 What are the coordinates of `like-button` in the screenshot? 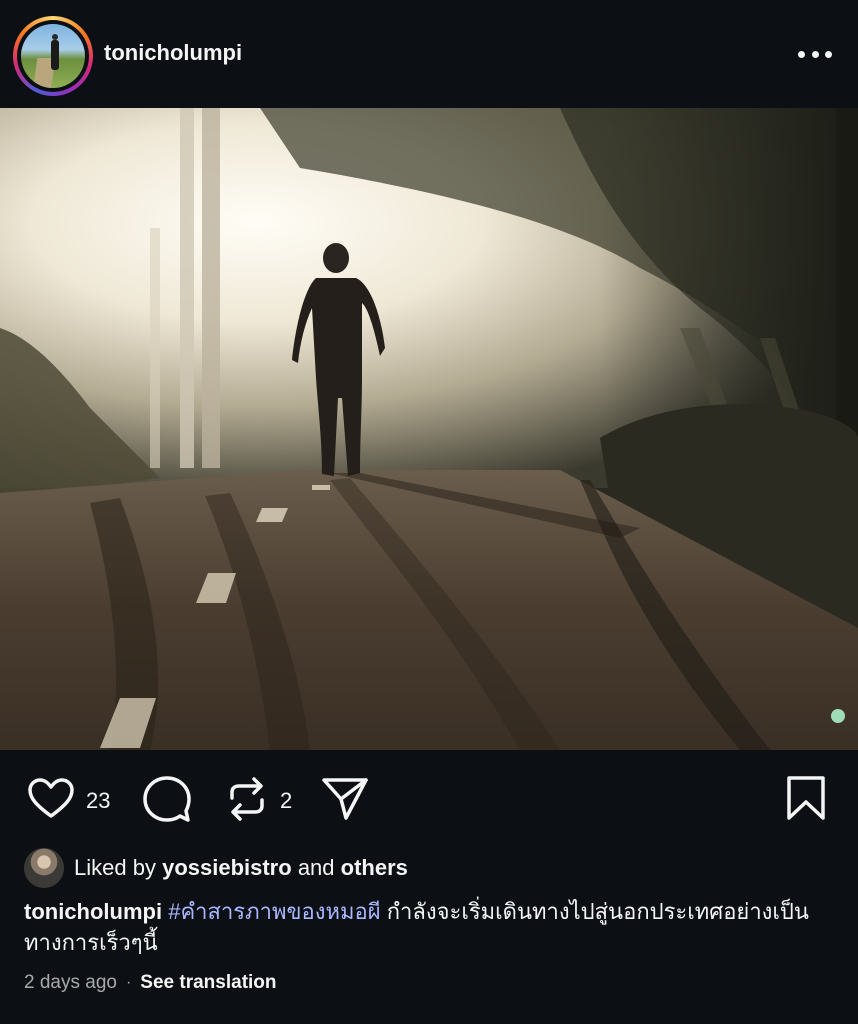 It's located at (51, 801).